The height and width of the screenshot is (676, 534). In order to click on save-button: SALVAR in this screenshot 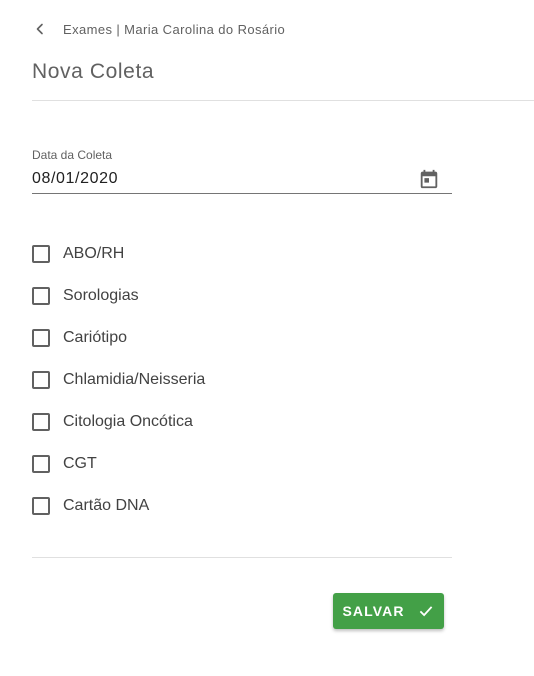, I will do `click(388, 611)`.